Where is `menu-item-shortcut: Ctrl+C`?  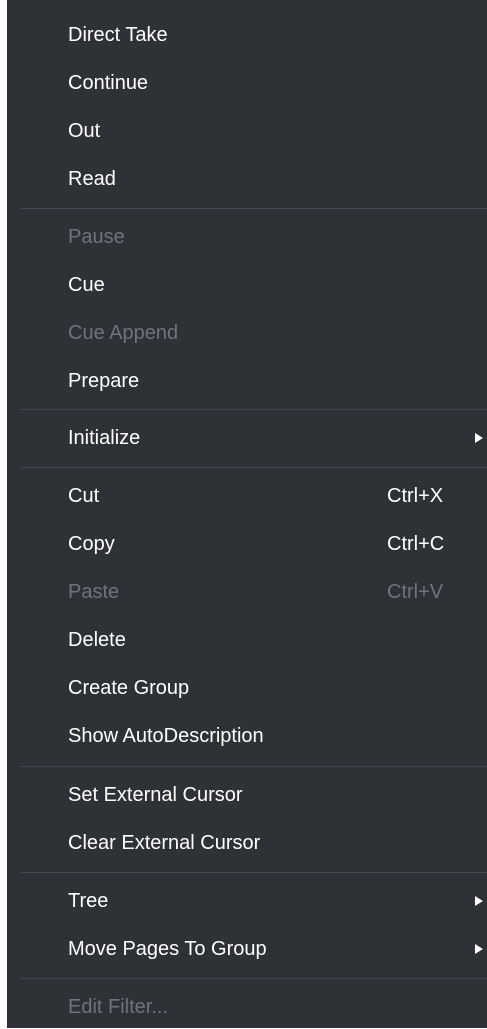
menu-item-shortcut: Ctrl+C is located at coordinates (416, 544).